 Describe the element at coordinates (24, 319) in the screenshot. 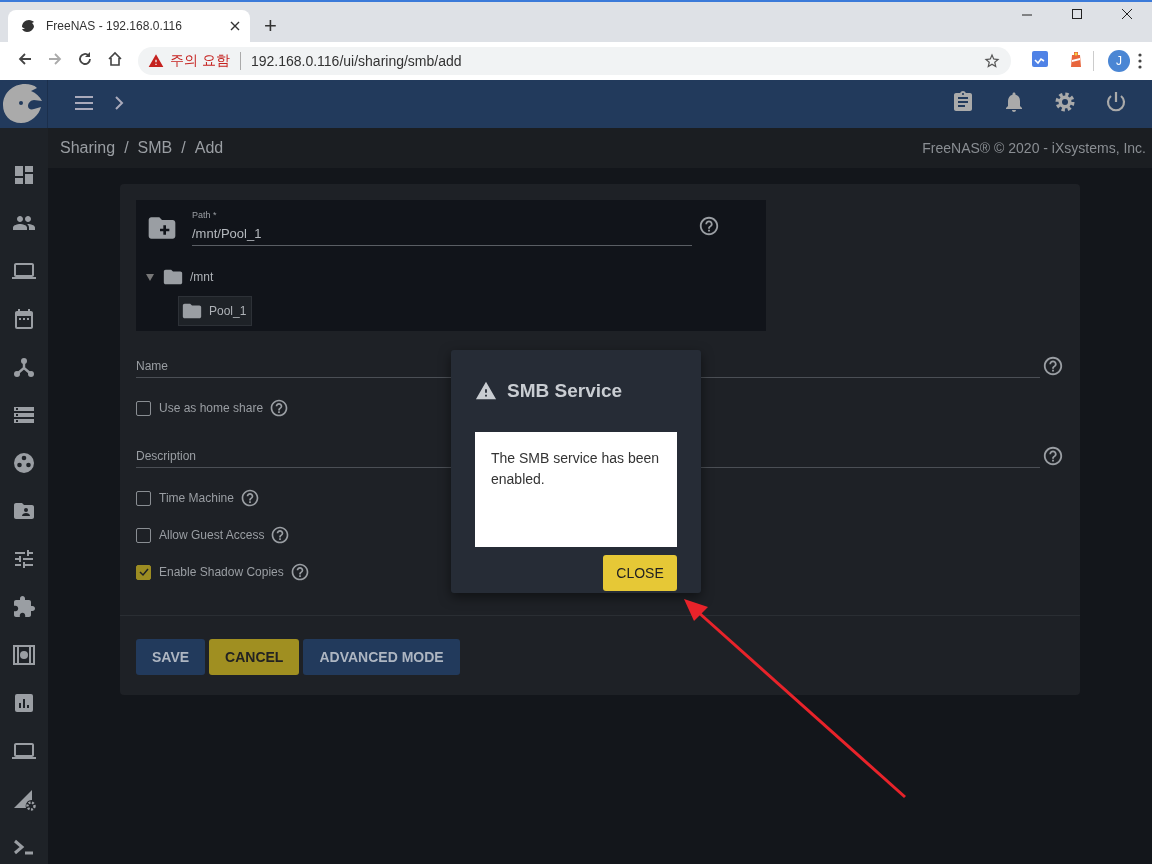

I see `calendar-icon` at that location.